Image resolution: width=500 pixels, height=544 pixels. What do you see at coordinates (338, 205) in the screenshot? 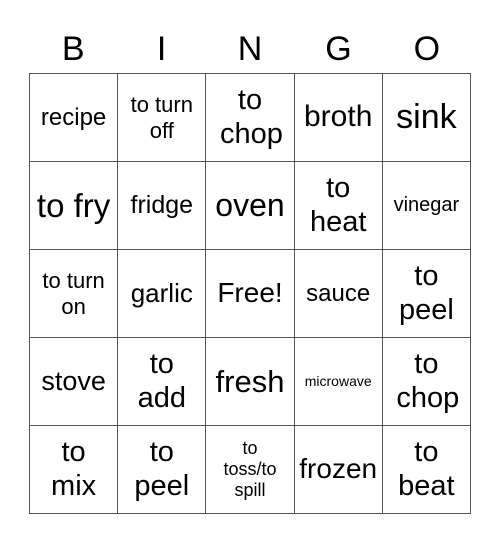
I see `bingo-cell: to heat` at bounding box center [338, 205].